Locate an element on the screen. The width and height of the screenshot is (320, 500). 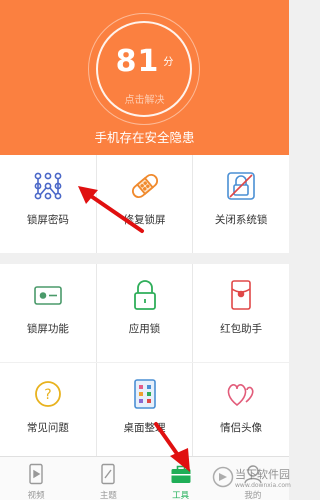
watermark-text: 当下软件园 is located at coordinates (262, 474).